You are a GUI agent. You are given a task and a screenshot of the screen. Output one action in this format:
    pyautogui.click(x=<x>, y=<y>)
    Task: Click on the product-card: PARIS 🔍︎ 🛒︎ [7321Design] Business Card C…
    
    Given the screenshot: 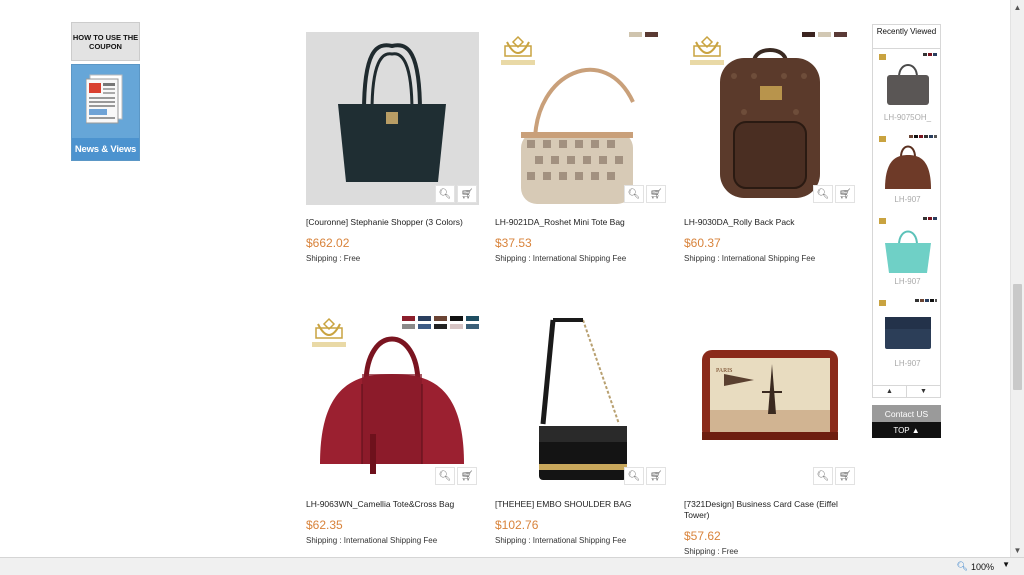 What is the action you would take?
    pyautogui.click(x=770, y=435)
    